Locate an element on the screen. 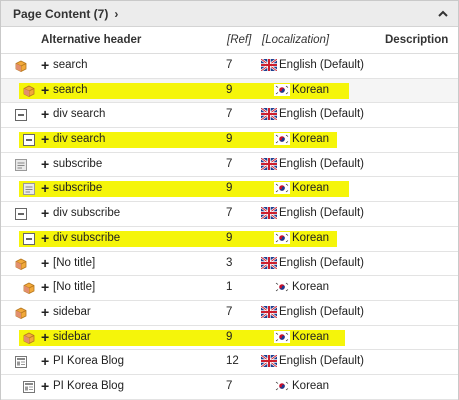 Image resolution: width=459 pixels, height=400 pixels. list-item: + subscribe 9 Korean is located at coordinates (229, 190).